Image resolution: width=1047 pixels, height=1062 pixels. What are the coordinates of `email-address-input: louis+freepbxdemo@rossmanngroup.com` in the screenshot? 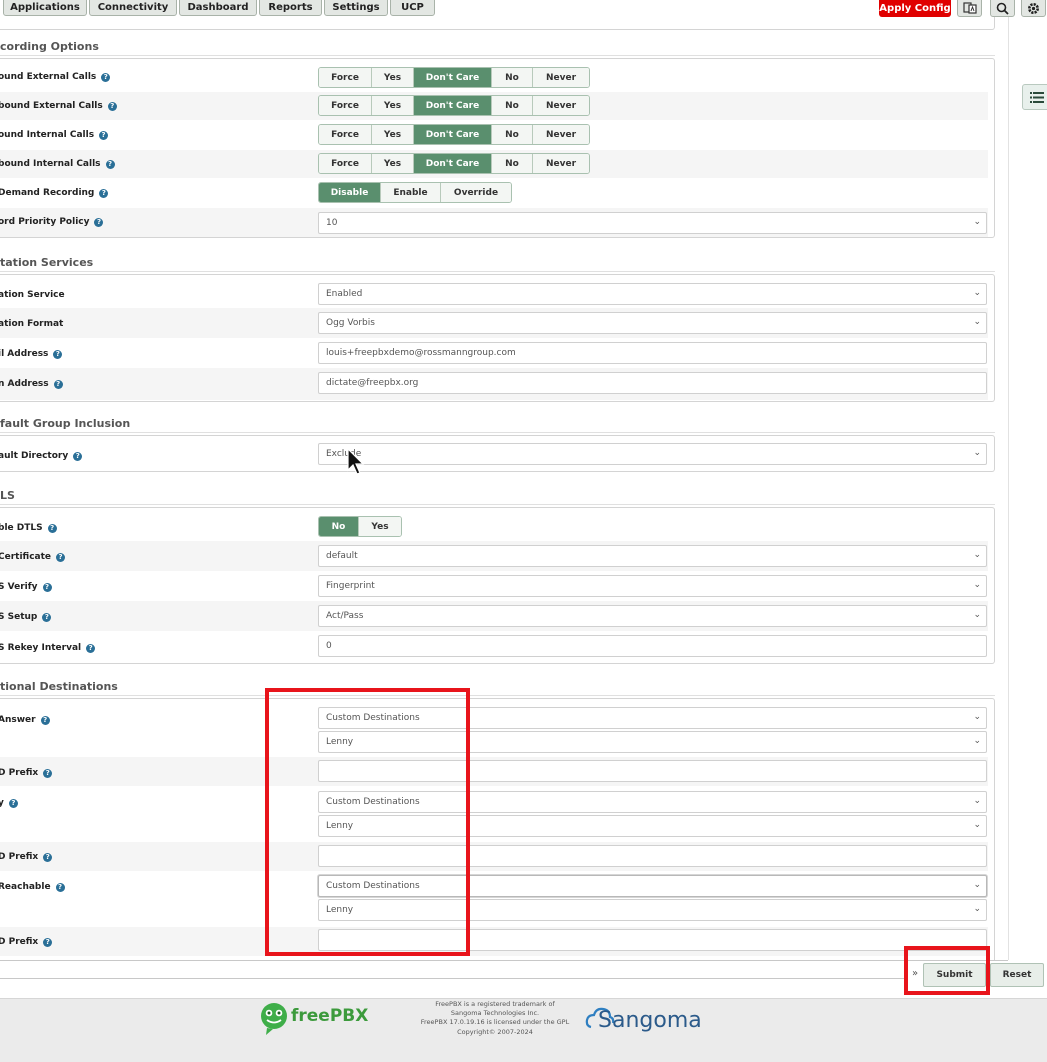 It's located at (652, 353).